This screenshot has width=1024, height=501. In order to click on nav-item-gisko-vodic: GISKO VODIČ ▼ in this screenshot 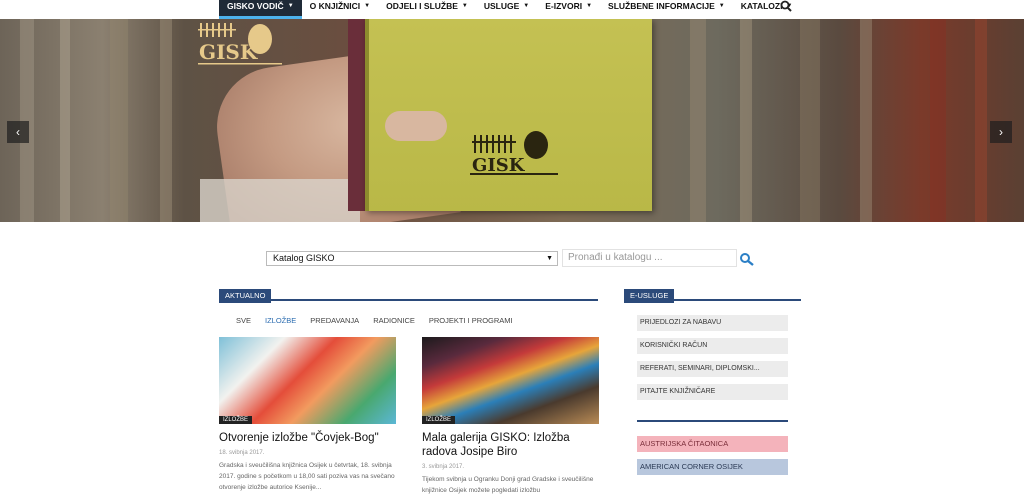, I will do `click(260, 9)`.